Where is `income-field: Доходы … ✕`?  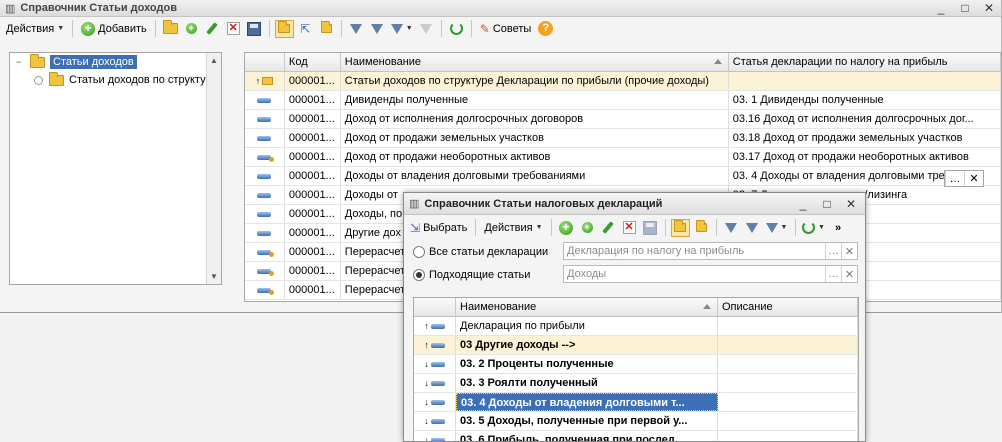
income-field: Доходы … ✕ is located at coordinates (710, 274).